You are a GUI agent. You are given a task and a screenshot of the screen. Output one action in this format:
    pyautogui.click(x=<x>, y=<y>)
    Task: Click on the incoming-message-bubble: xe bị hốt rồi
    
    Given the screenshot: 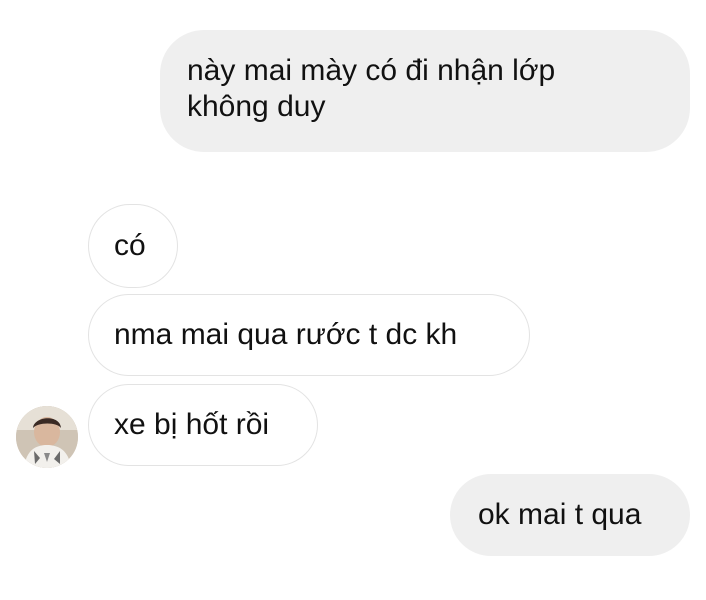 What is the action you would take?
    pyautogui.click(x=203, y=425)
    